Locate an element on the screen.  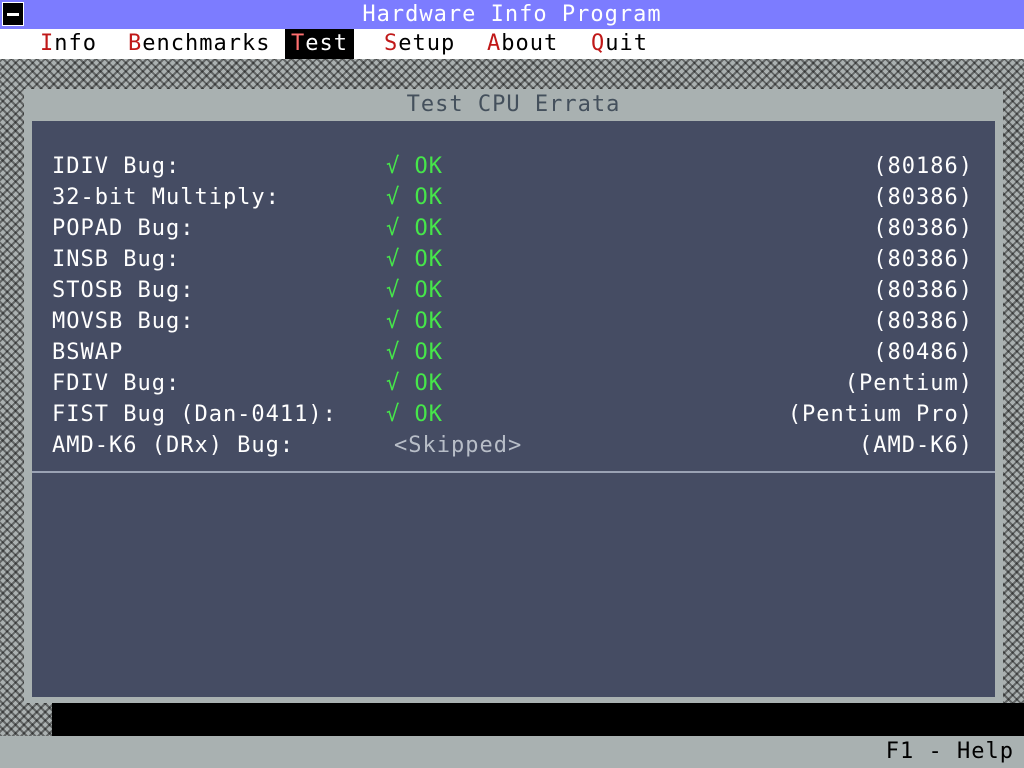
test-label: STOSB Bug: is located at coordinates (123, 290).